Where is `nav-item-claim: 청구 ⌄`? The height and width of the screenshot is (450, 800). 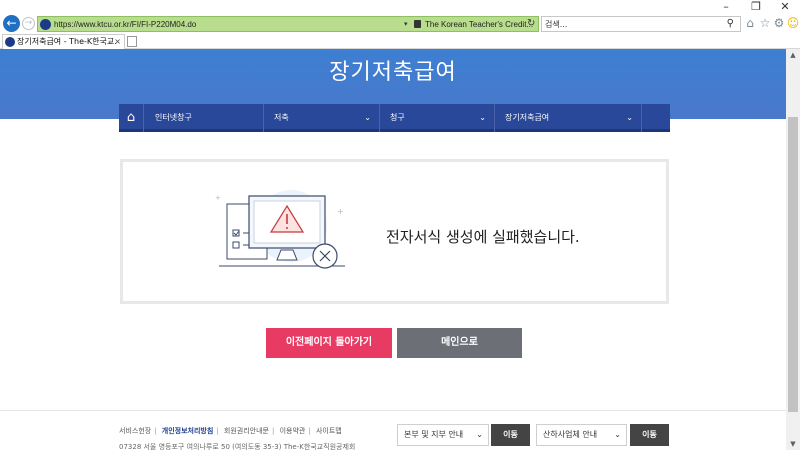
nav-item-claim: 청구 ⌄ is located at coordinates (437, 118).